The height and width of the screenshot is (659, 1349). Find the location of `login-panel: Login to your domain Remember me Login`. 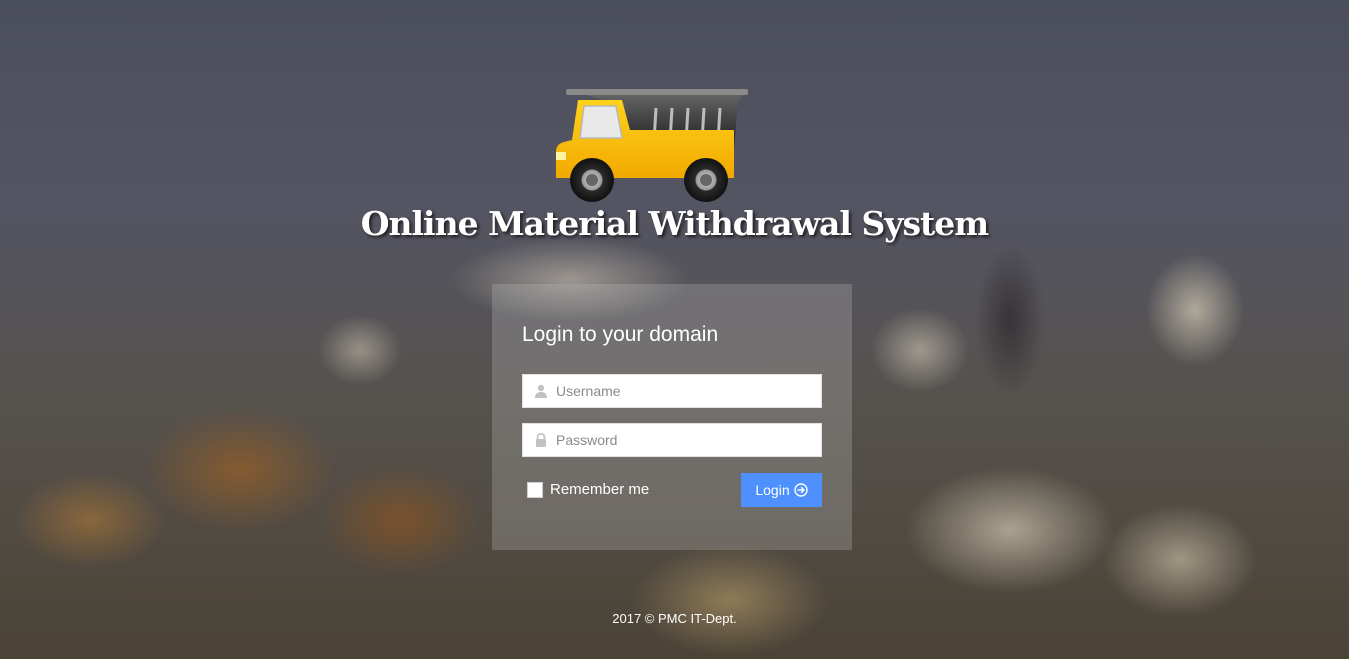

login-panel: Login to your domain Remember me Login is located at coordinates (672, 417).